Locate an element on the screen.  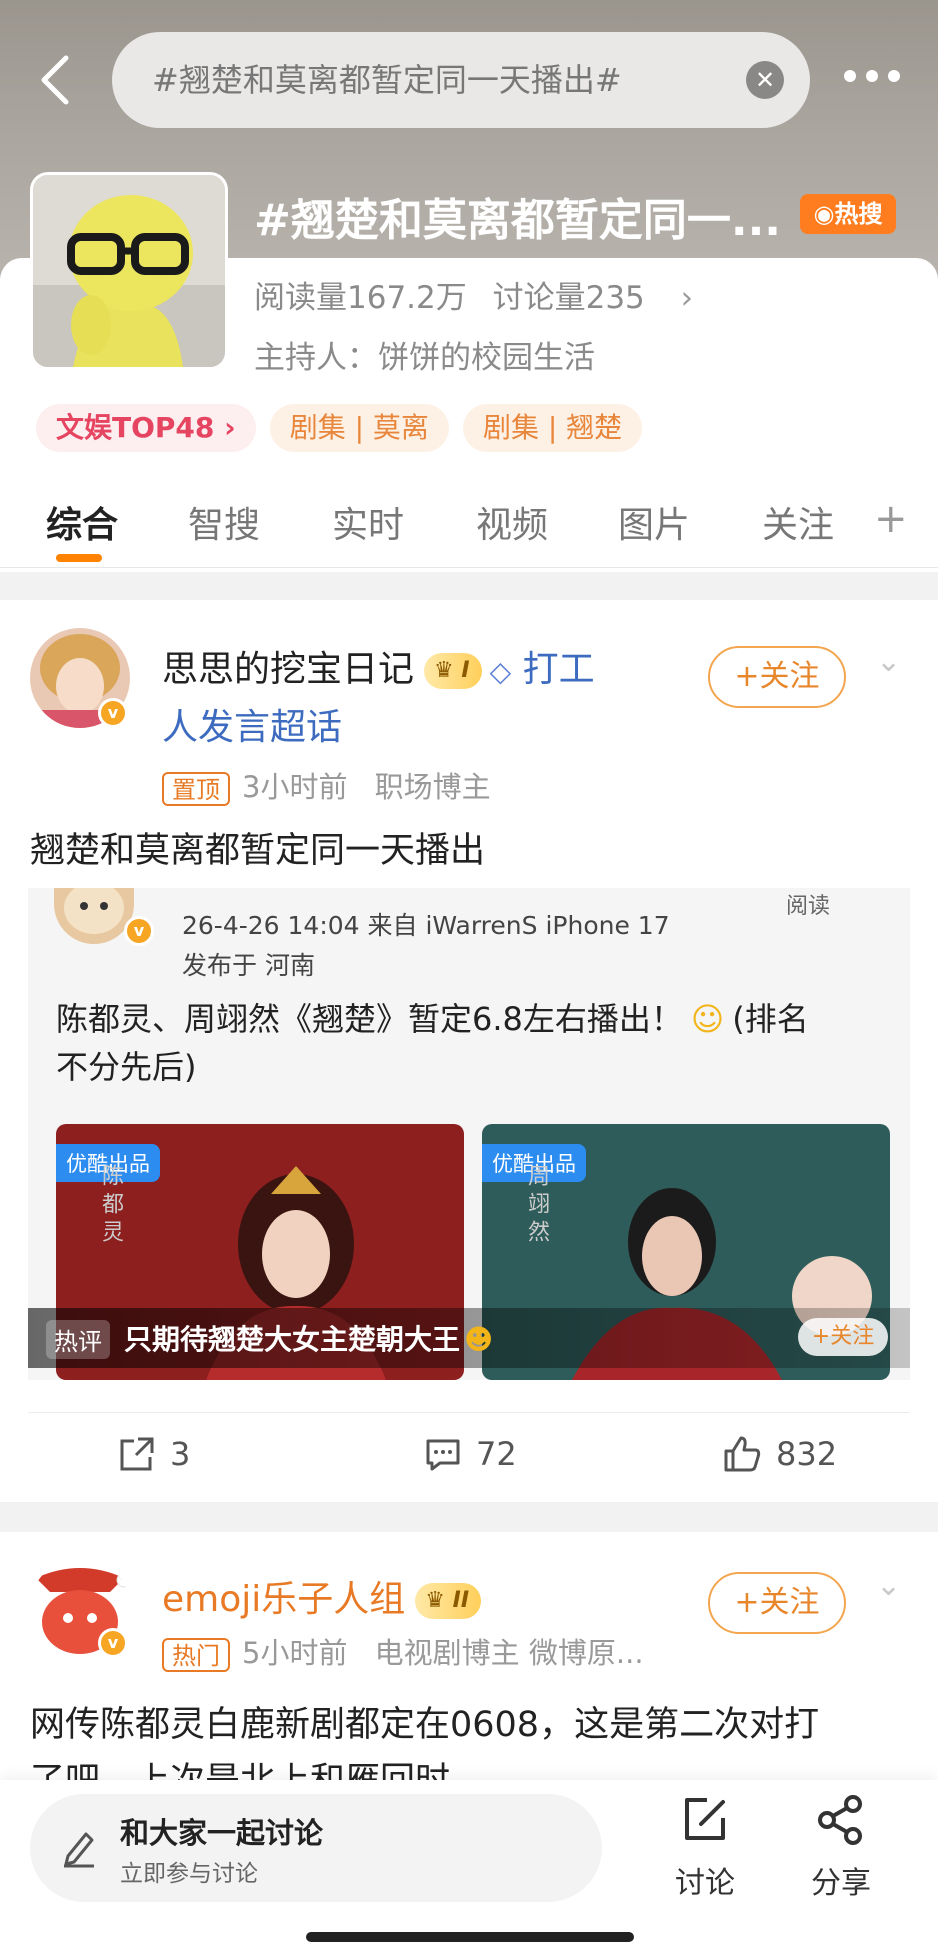
add-tab-icon: + is located at coordinates (891, 519).